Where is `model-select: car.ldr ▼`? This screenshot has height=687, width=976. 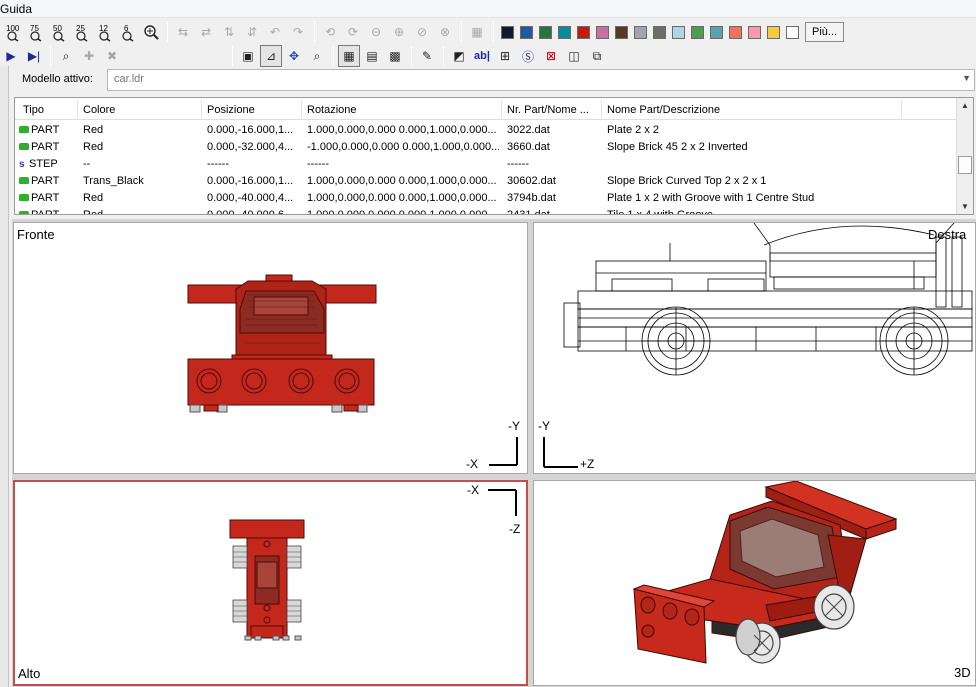
model-select: car.ldr ▼ is located at coordinates (541, 80).